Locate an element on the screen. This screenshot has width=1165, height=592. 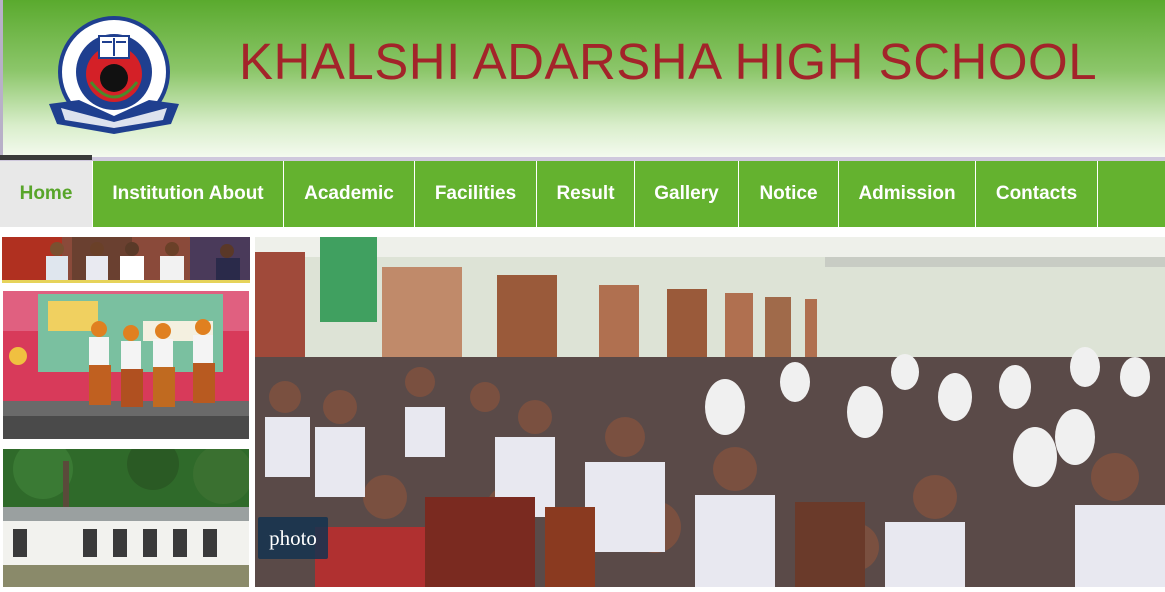
nav-academic: Academic is located at coordinates (349, 194).